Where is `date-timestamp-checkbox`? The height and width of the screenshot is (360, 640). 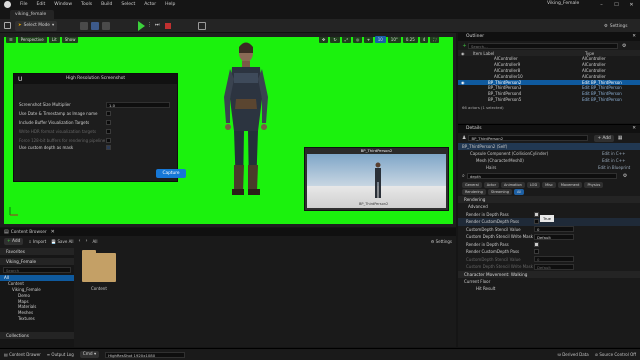 date-timestamp-checkbox is located at coordinates (108, 113).